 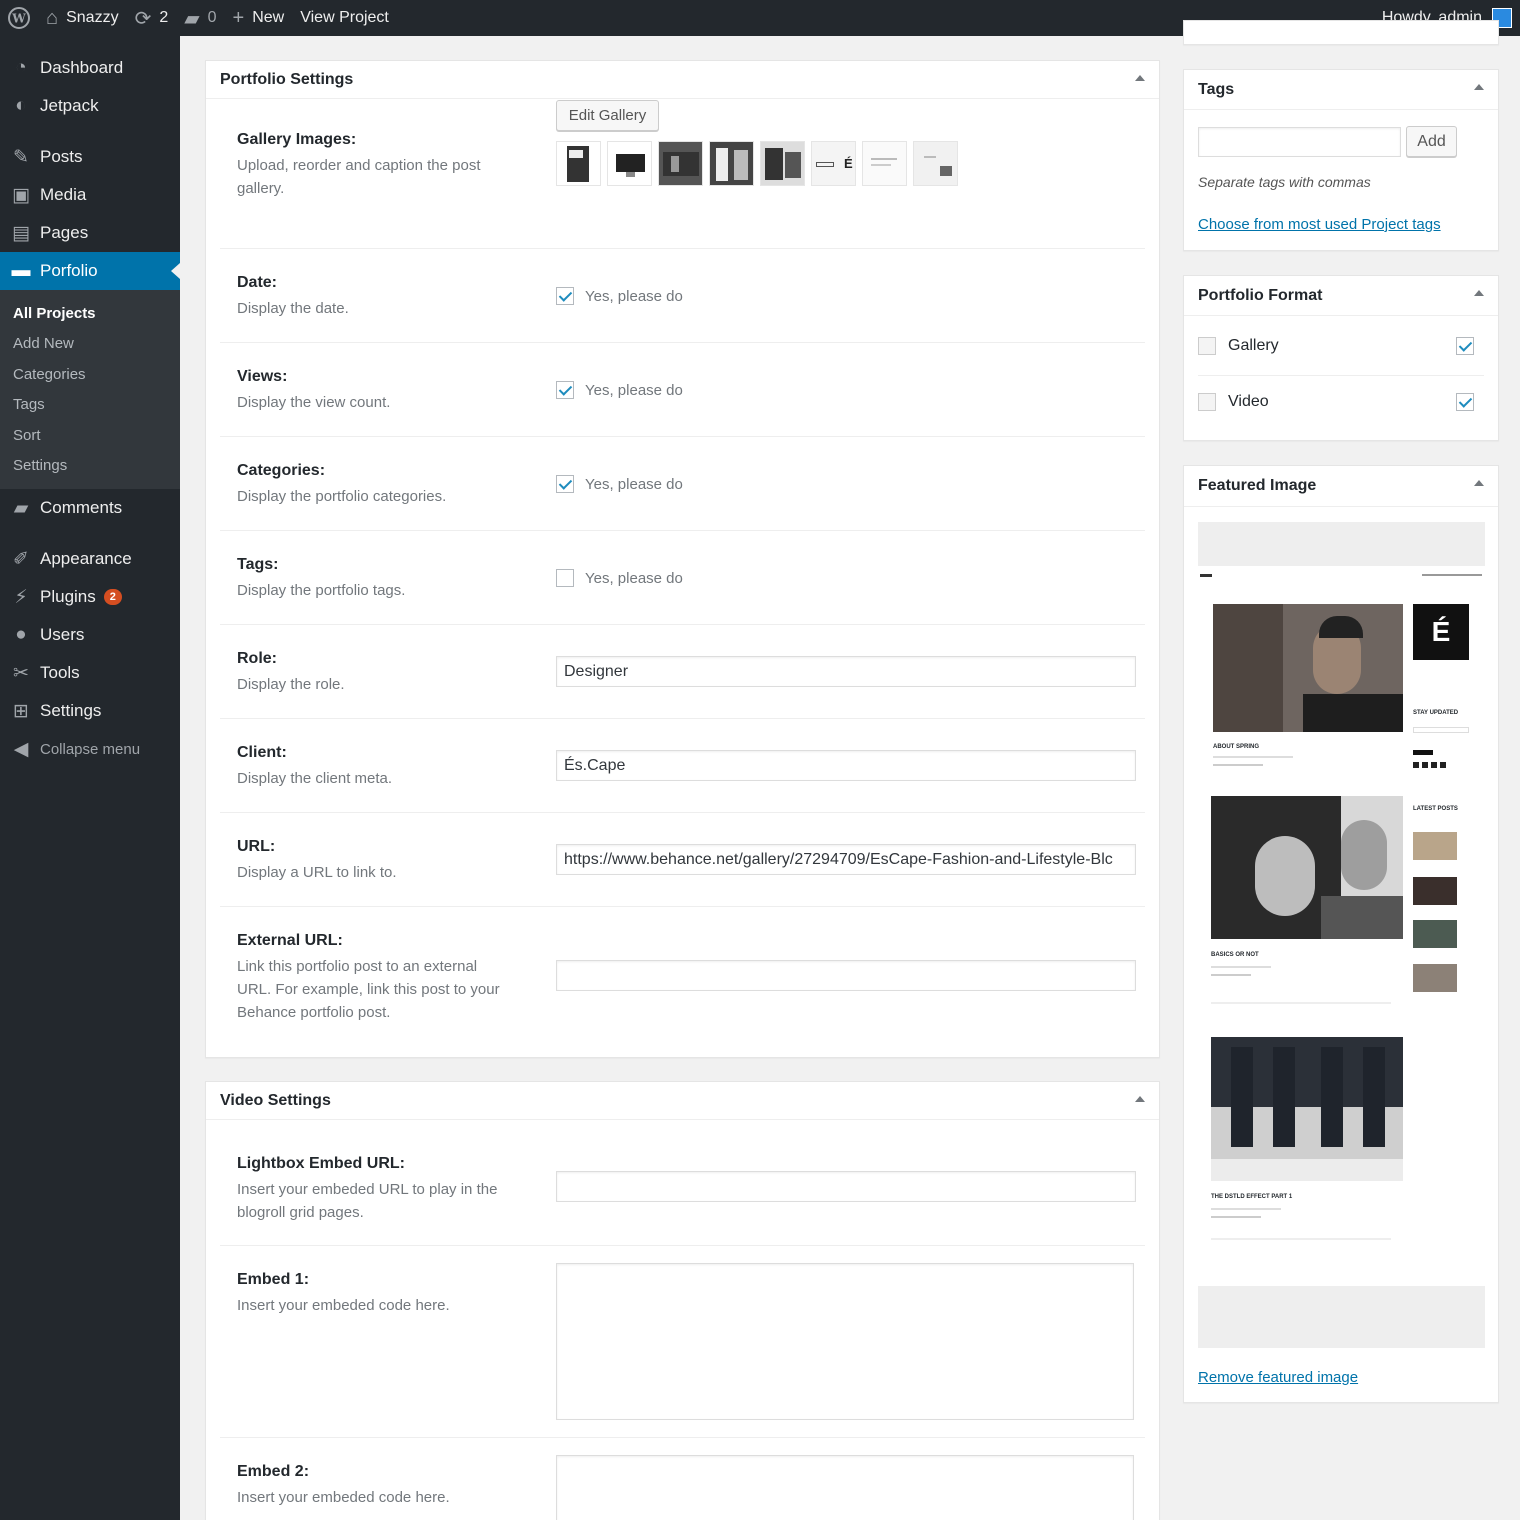 What do you see at coordinates (21, 270) in the screenshot?
I see `folder-icon: ▬` at bounding box center [21, 270].